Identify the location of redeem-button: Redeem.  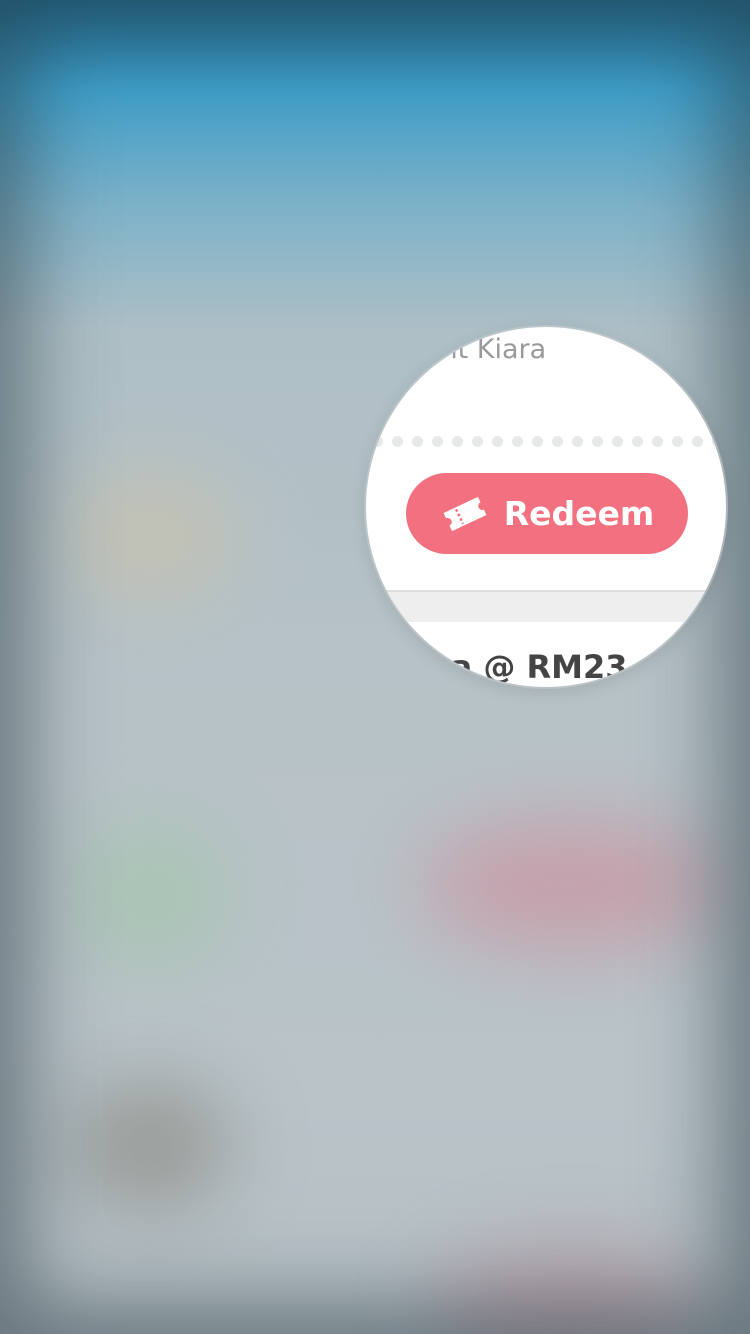
(547, 513).